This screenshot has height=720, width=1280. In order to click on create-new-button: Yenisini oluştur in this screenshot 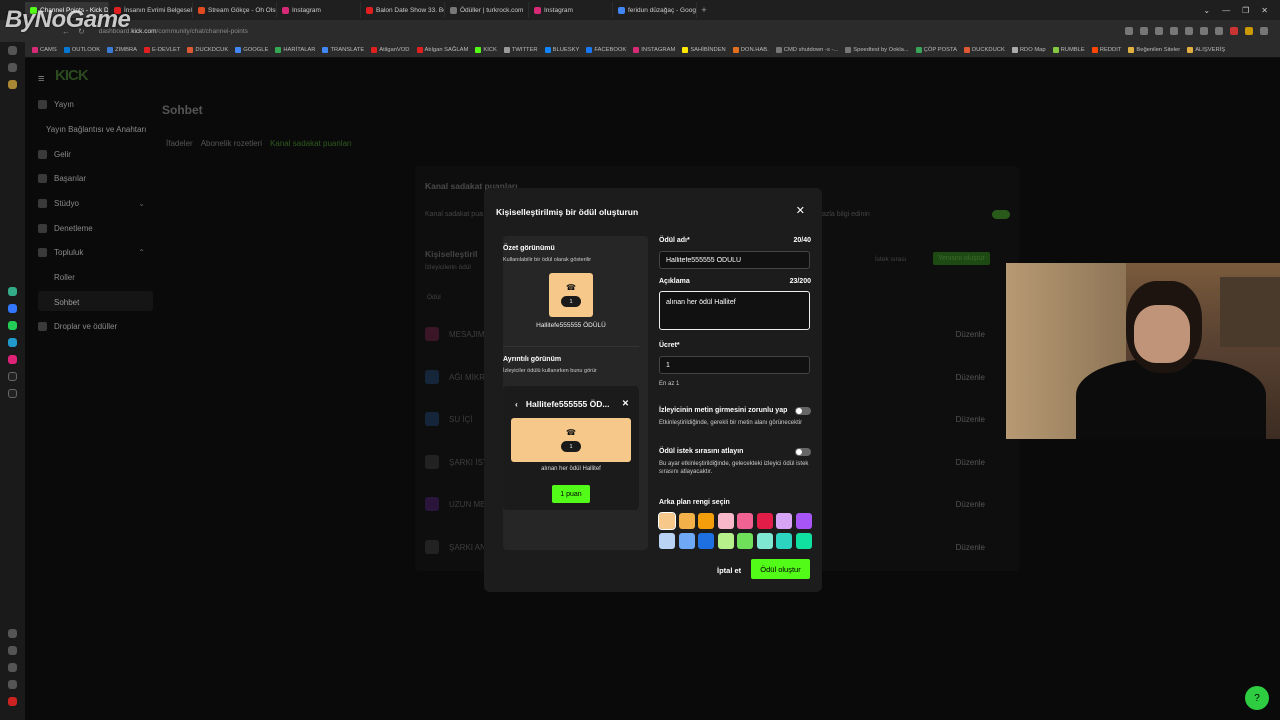, I will do `click(961, 258)`.